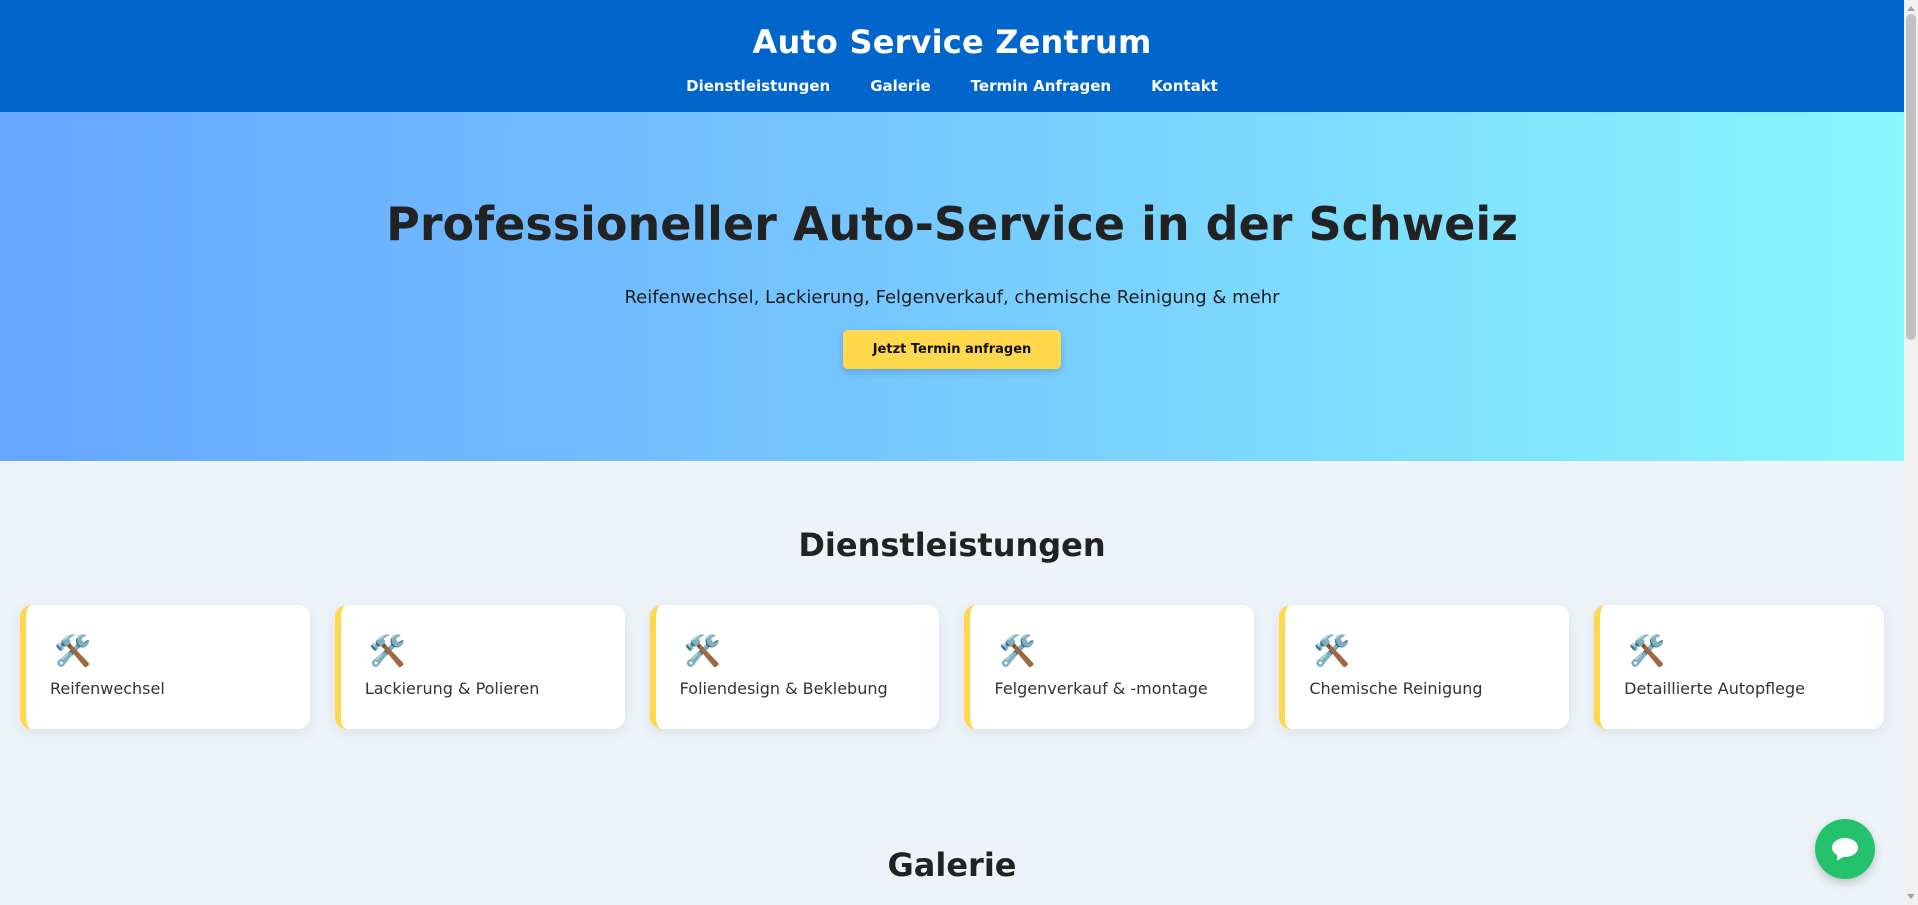  Describe the element at coordinates (452, 688) in the screenshot. I see `service-label: Lackierung & Polieren` at that location.